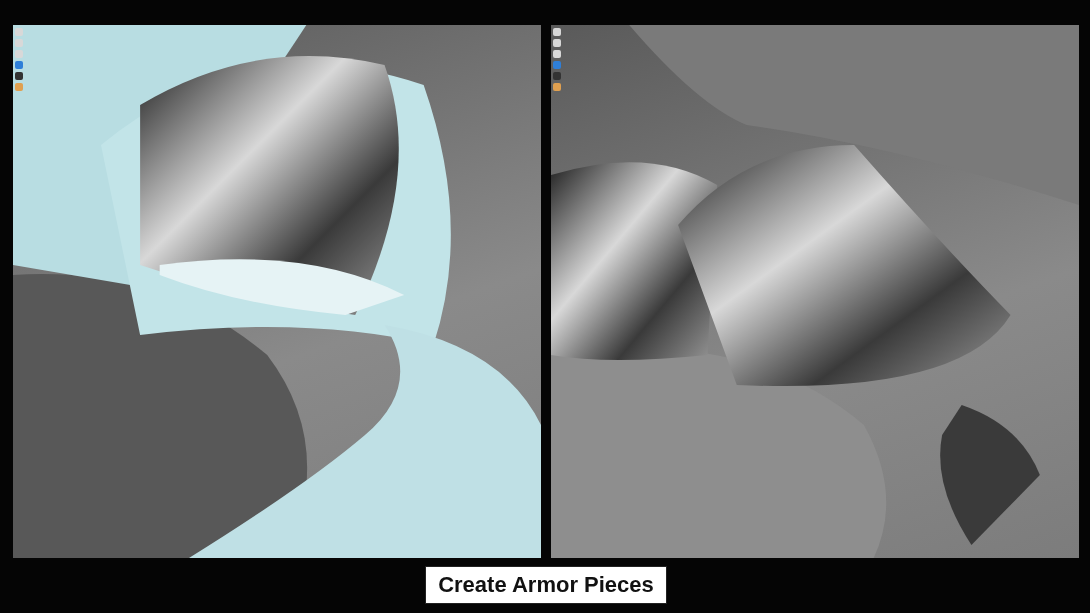 Image resolution: width=1090 pixels, height=613 pixels. I want to click on caption: Create Armor Pieces, so click(546, 585).